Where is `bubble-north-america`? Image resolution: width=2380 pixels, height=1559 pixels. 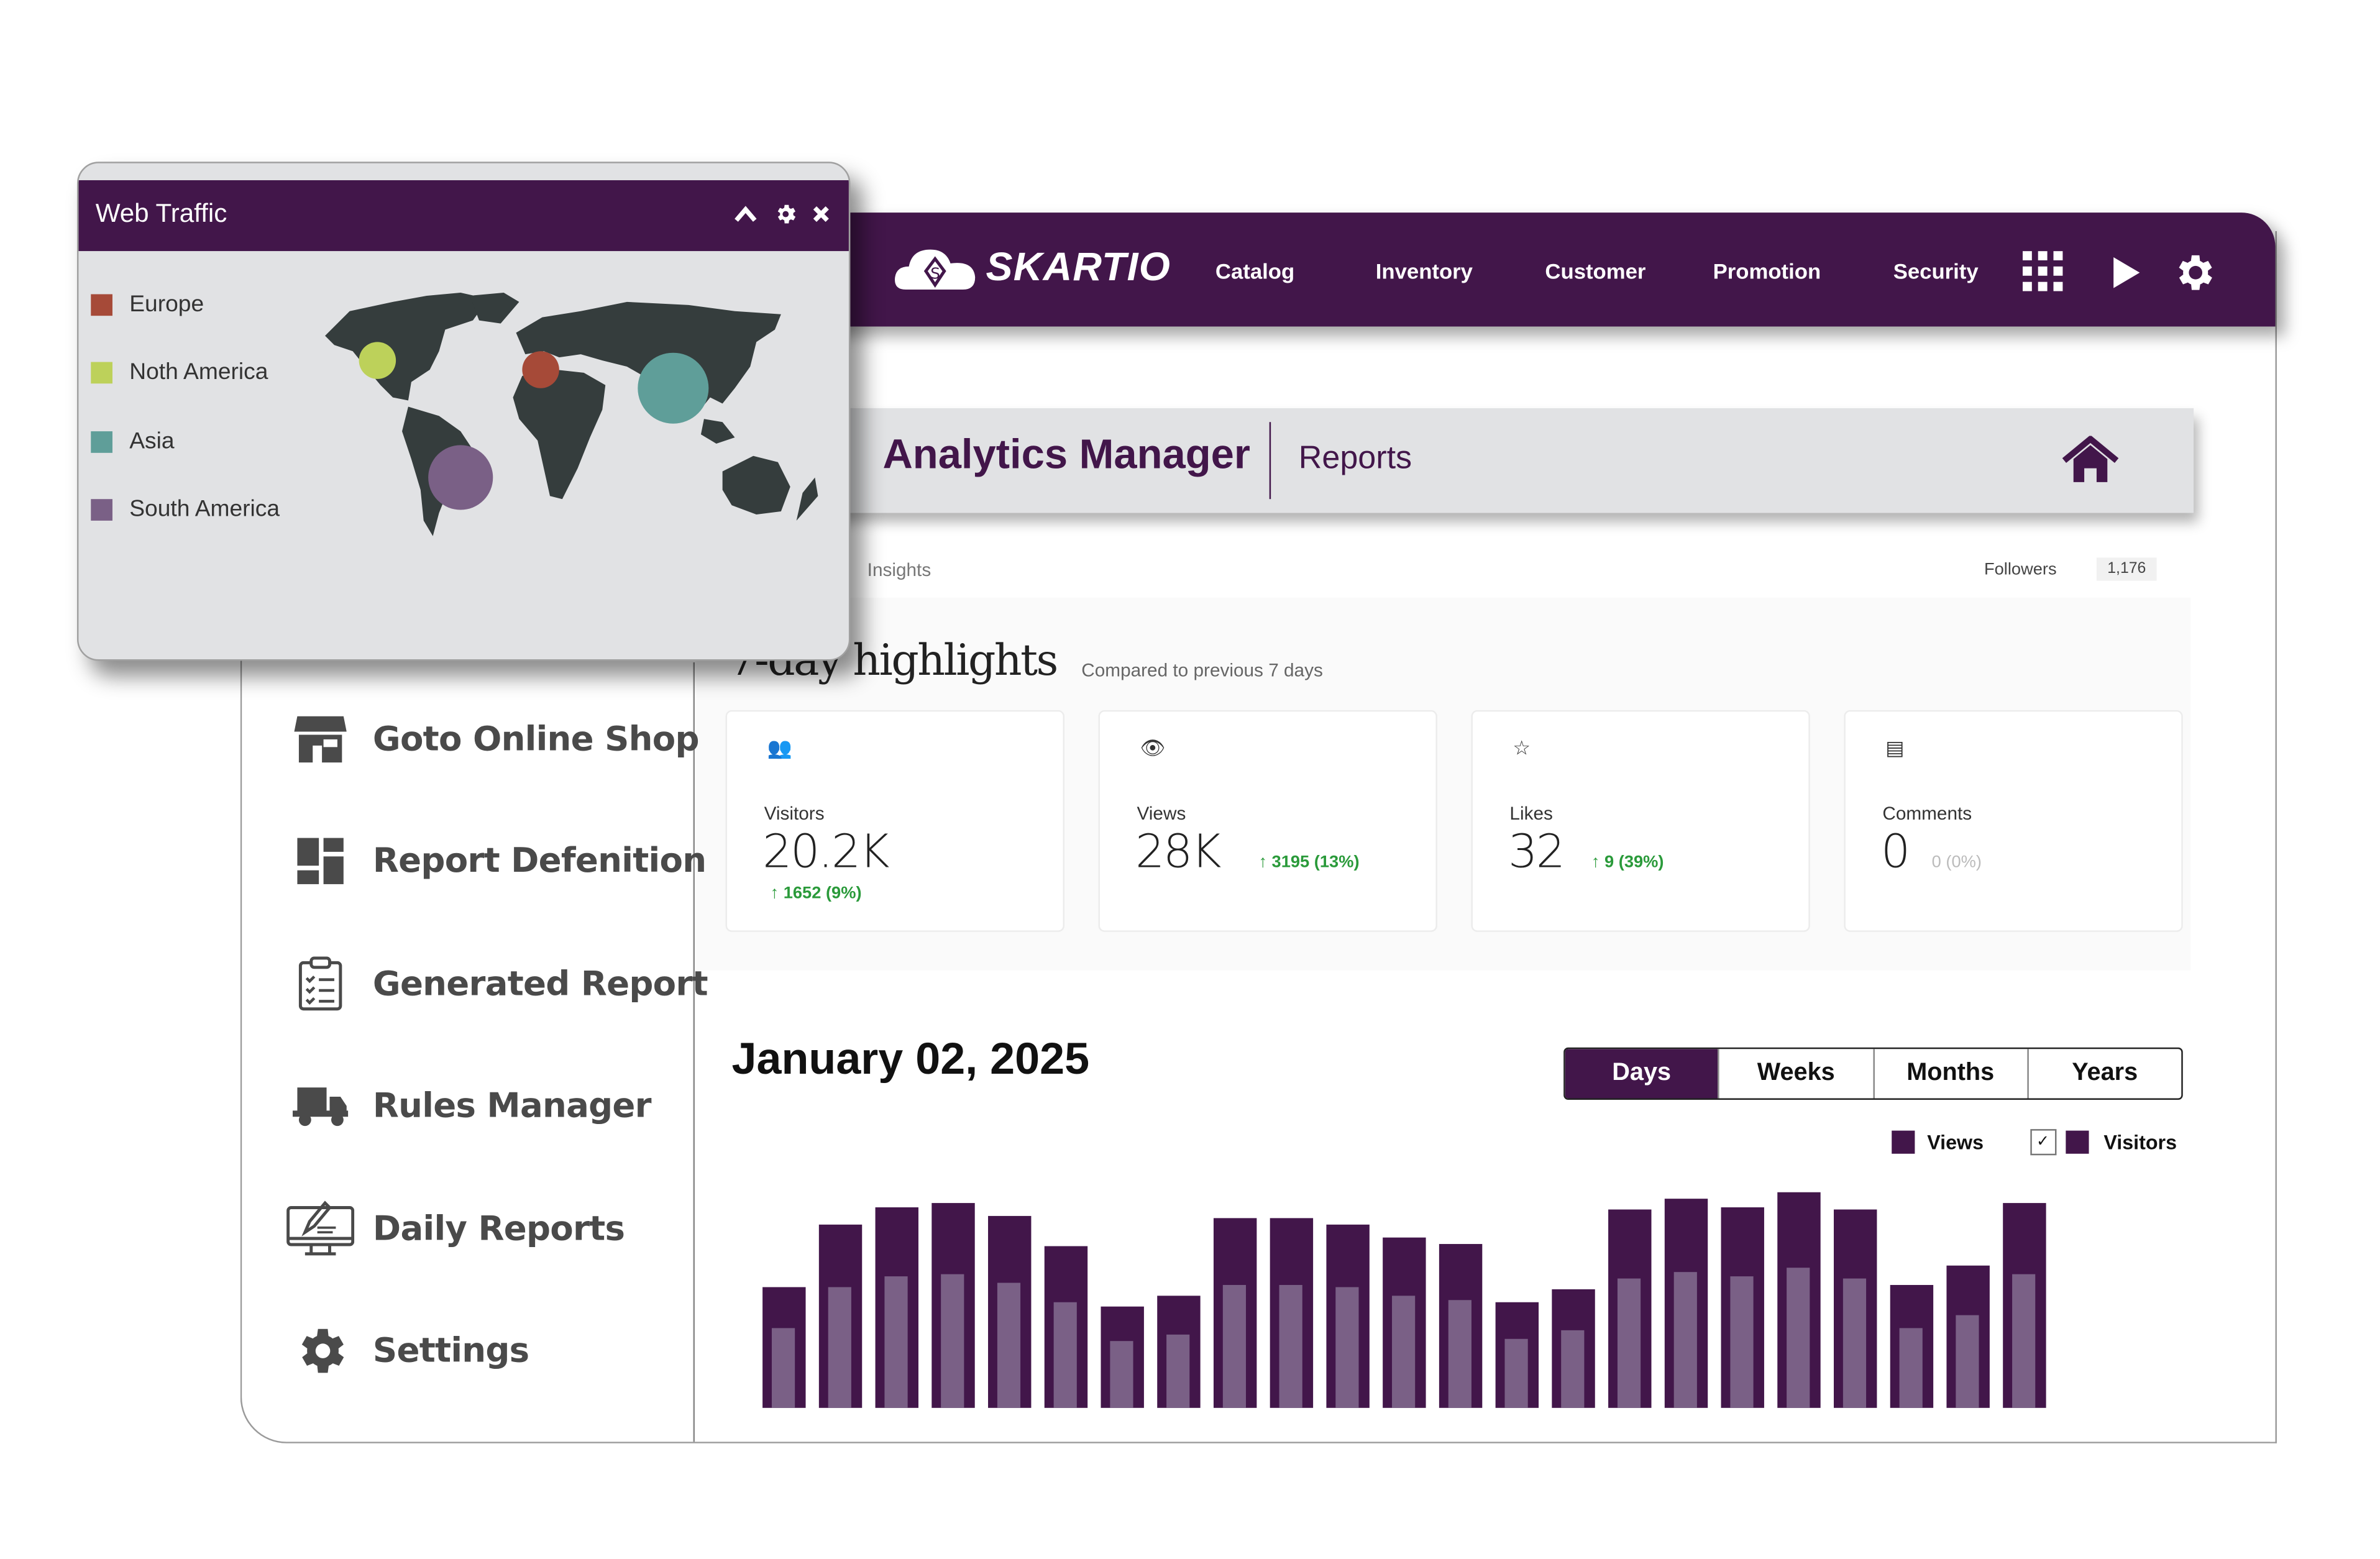
bubble-north-america is located at coordinates (377, 361).